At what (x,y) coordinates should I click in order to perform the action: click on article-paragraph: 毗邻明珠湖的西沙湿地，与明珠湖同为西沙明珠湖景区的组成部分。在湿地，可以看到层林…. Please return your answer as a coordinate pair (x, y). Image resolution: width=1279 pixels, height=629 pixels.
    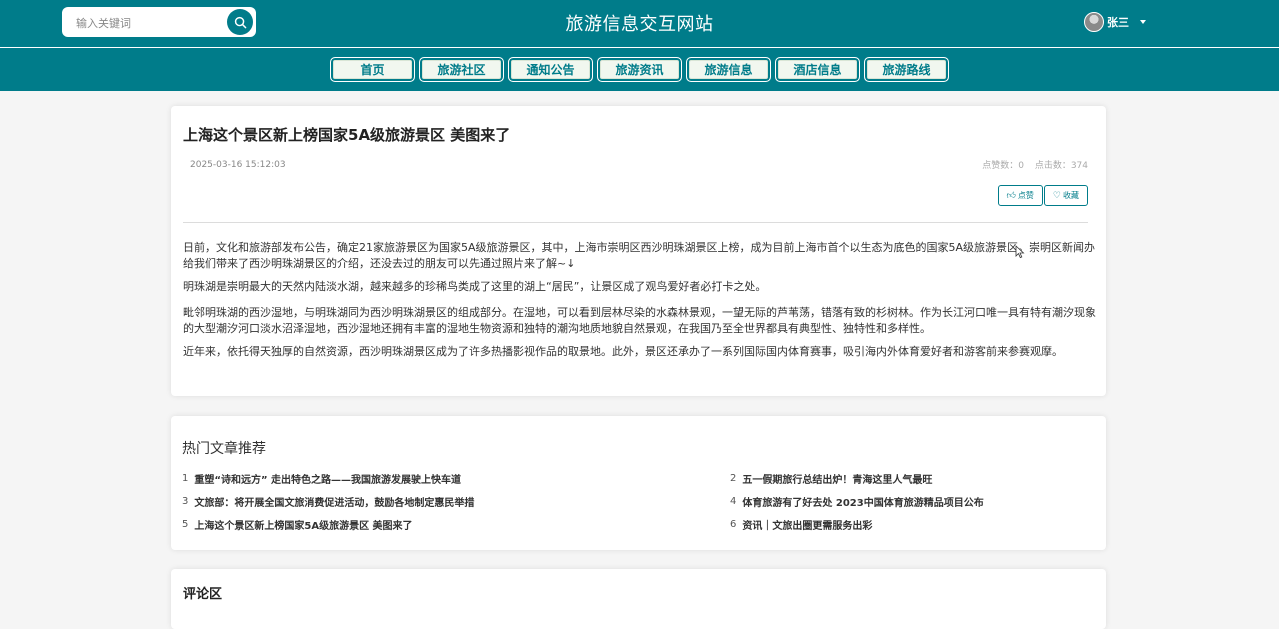
    Looking at the image, I should click on (639, 320).